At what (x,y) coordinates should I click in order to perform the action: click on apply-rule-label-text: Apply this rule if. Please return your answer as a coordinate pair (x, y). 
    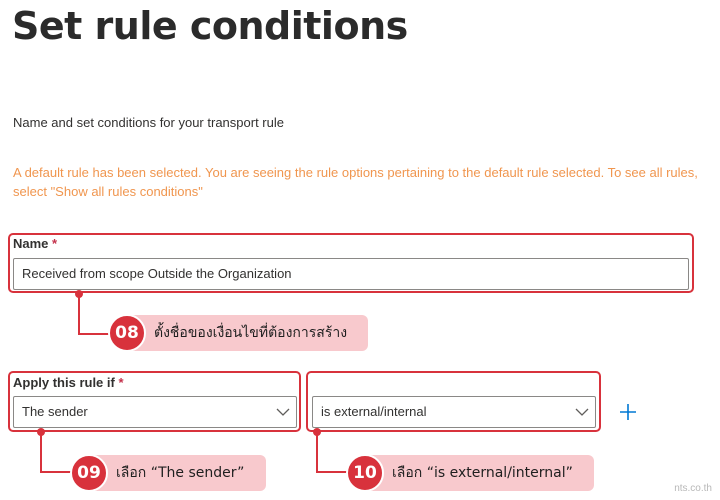
    Looking at the image, I should click on (64, 382).